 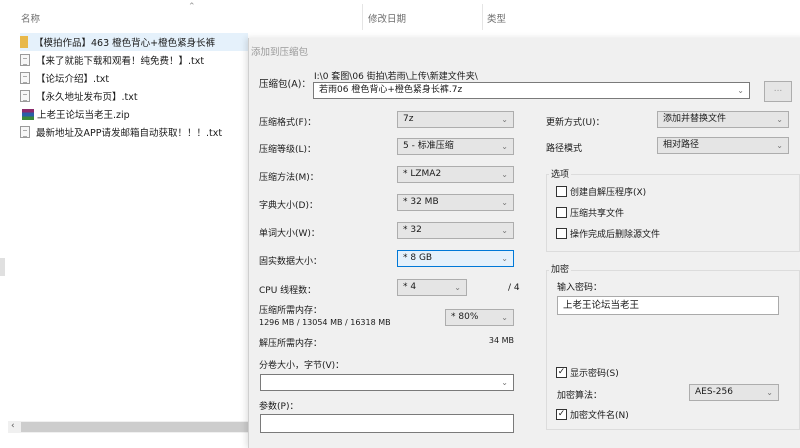 I want to click on checkbox-label: 操作完成后删除源文件, so click(x=615, y=235).